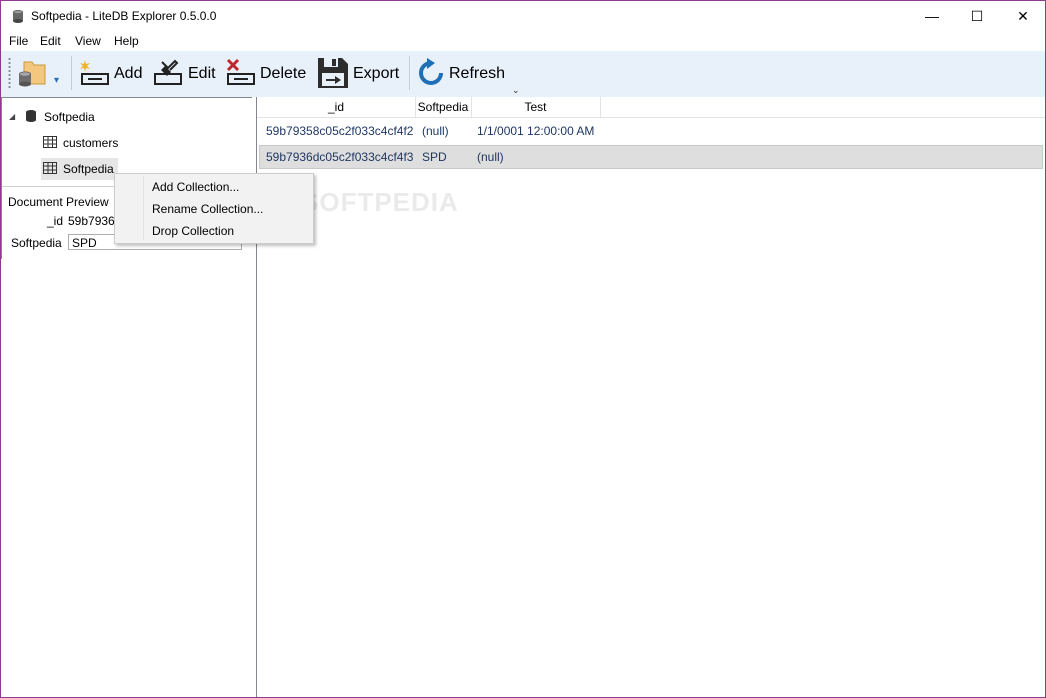  What do you see at coordinates (431, 74) in the screenshot?
I see `refresh-icon` at bounding box center [431, 74].